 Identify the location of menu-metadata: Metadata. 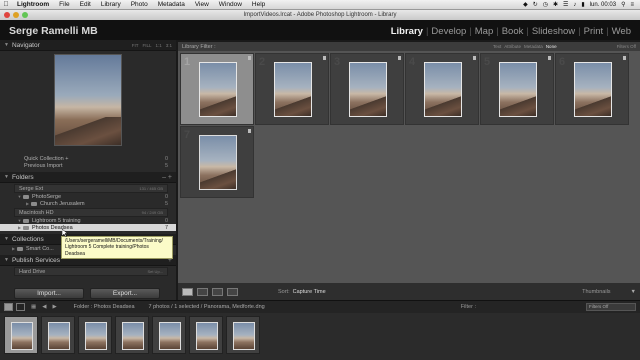
(171, 4).